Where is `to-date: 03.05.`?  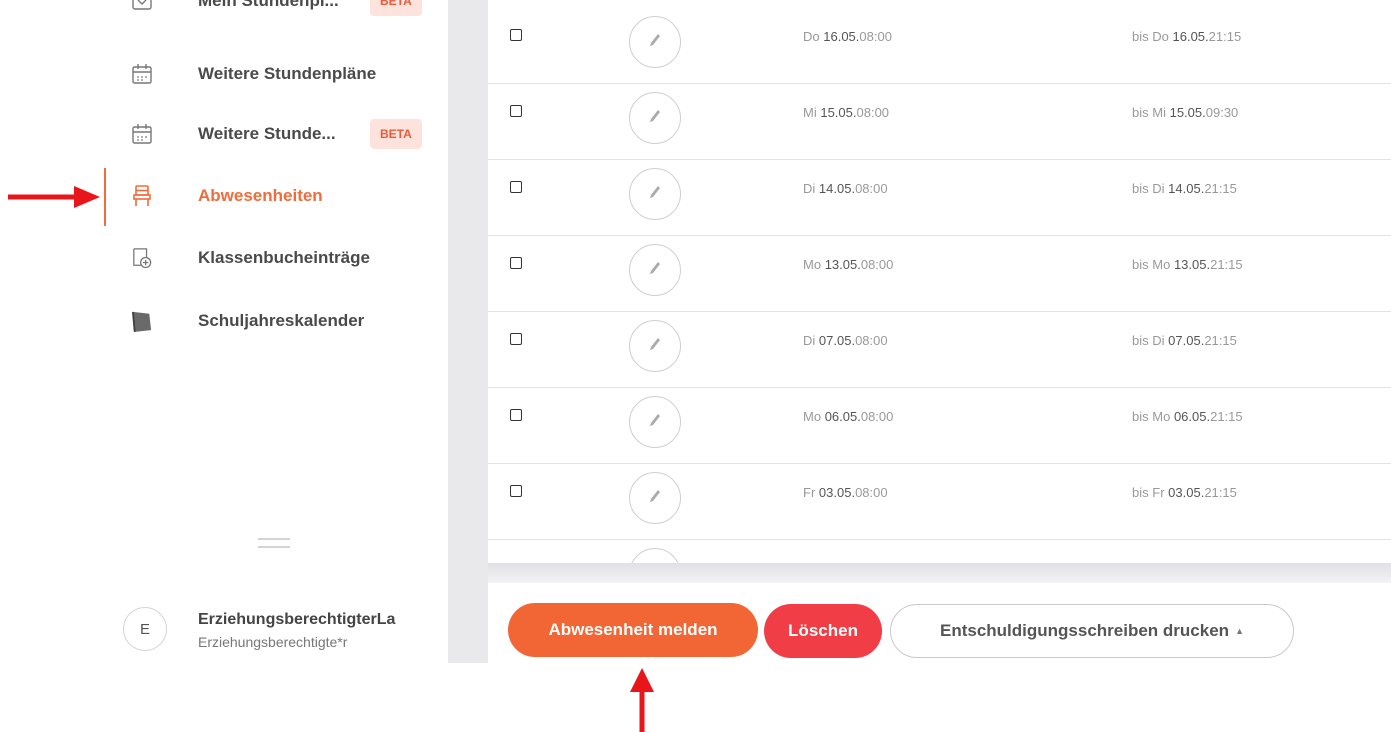 to-date: 03.05. is located at coordinates (1186, 492).